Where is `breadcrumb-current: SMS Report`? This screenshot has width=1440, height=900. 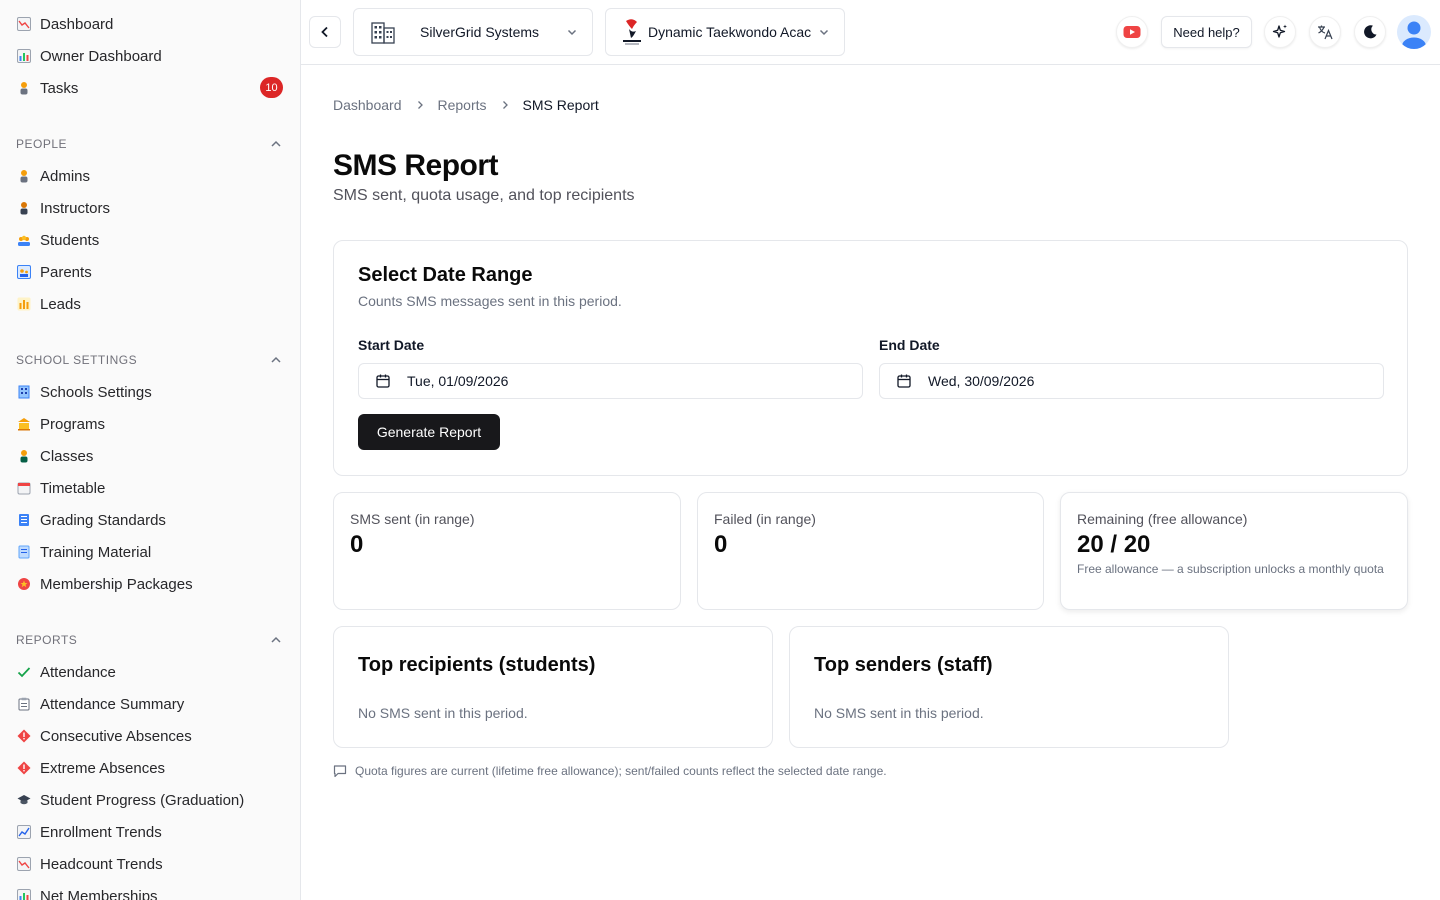
breadcrumb-current: SMS Report is located at coordinates (560, 105).